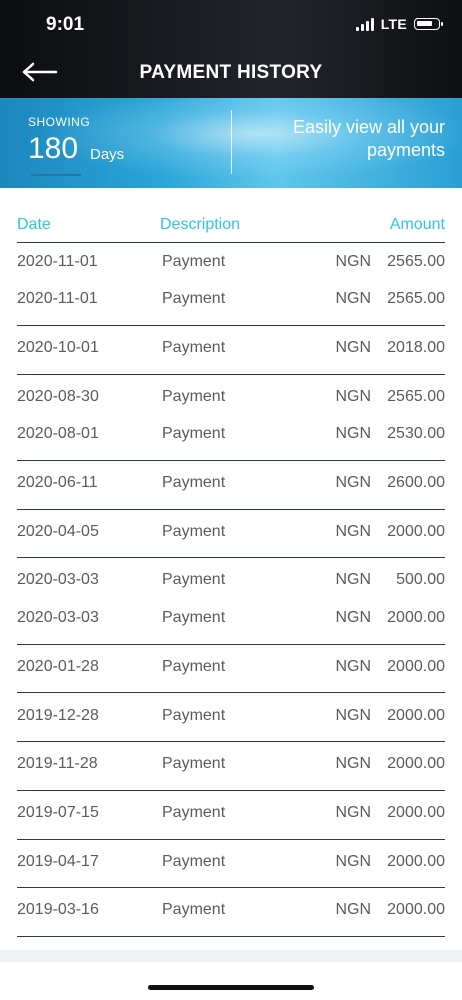 The width and height of the screenshot is (462, 1000). Describe the element at coordinates (231, 911) in the screenshot. I see `table-row: 2019-03-16 Payment NGN 2000.00` at that location.